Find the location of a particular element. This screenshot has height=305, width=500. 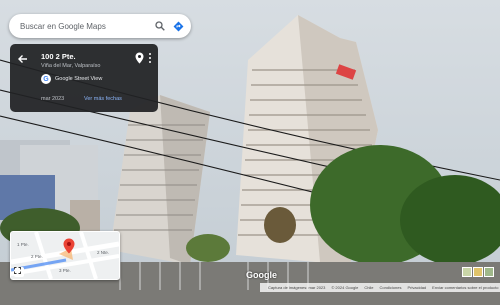

search-icon is located at coordinates (160, 26).